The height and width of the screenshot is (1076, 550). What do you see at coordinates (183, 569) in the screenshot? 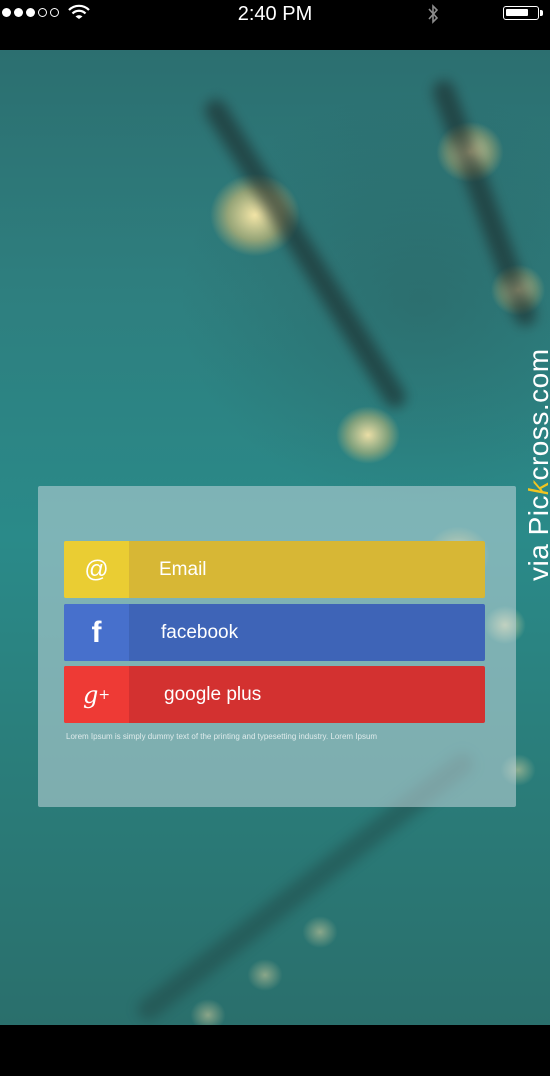
I see `email-login-label: Email` at bounding box center [183, 569].